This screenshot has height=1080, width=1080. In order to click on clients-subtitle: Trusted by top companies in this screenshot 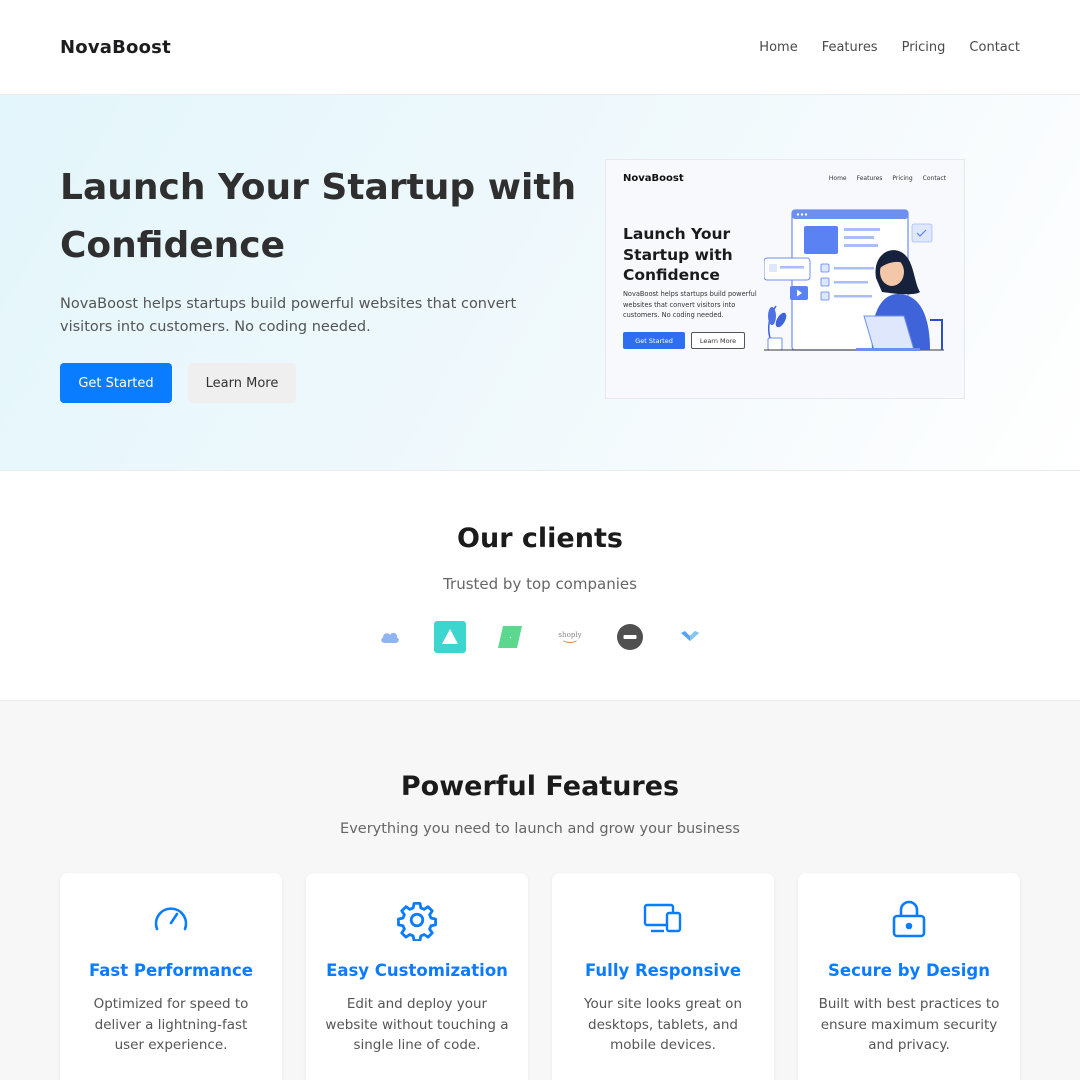, I will do `click(540, 584)`.